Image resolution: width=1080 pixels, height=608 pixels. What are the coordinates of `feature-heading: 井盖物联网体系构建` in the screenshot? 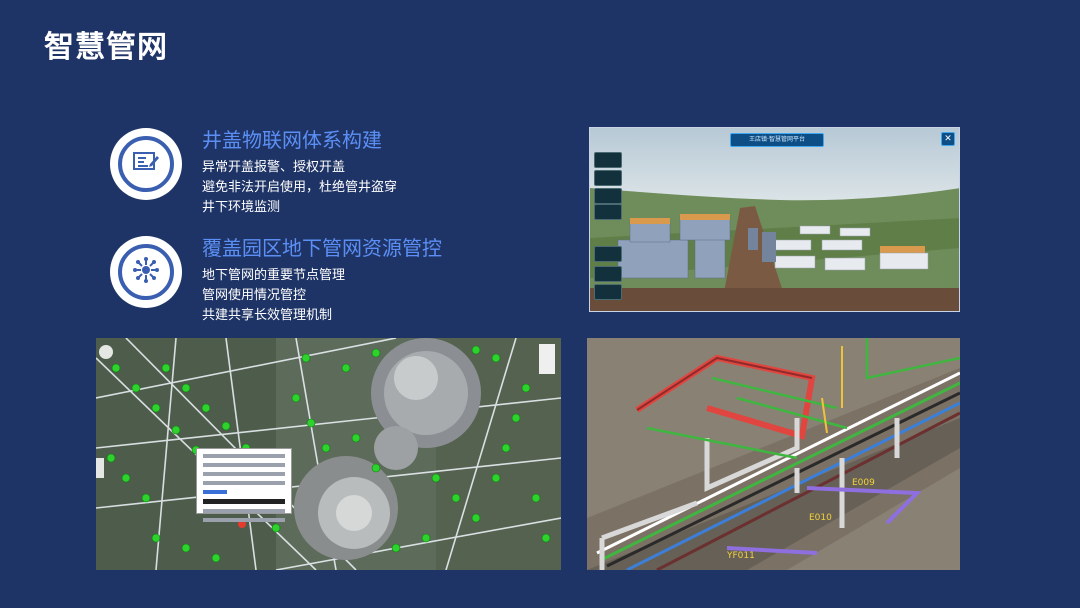 It's located at (292, 140).